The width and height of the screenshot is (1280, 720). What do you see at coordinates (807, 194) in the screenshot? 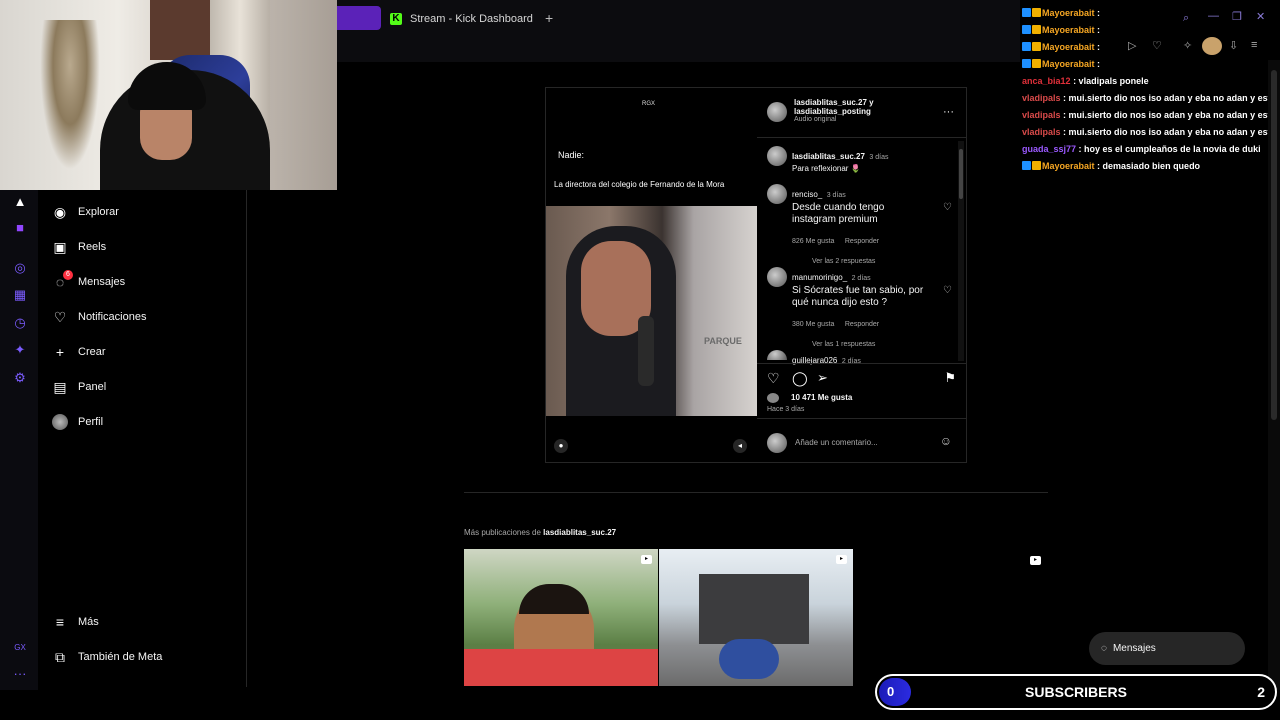
I see `comment-user: renciso_` at bounding box center [807, 194].